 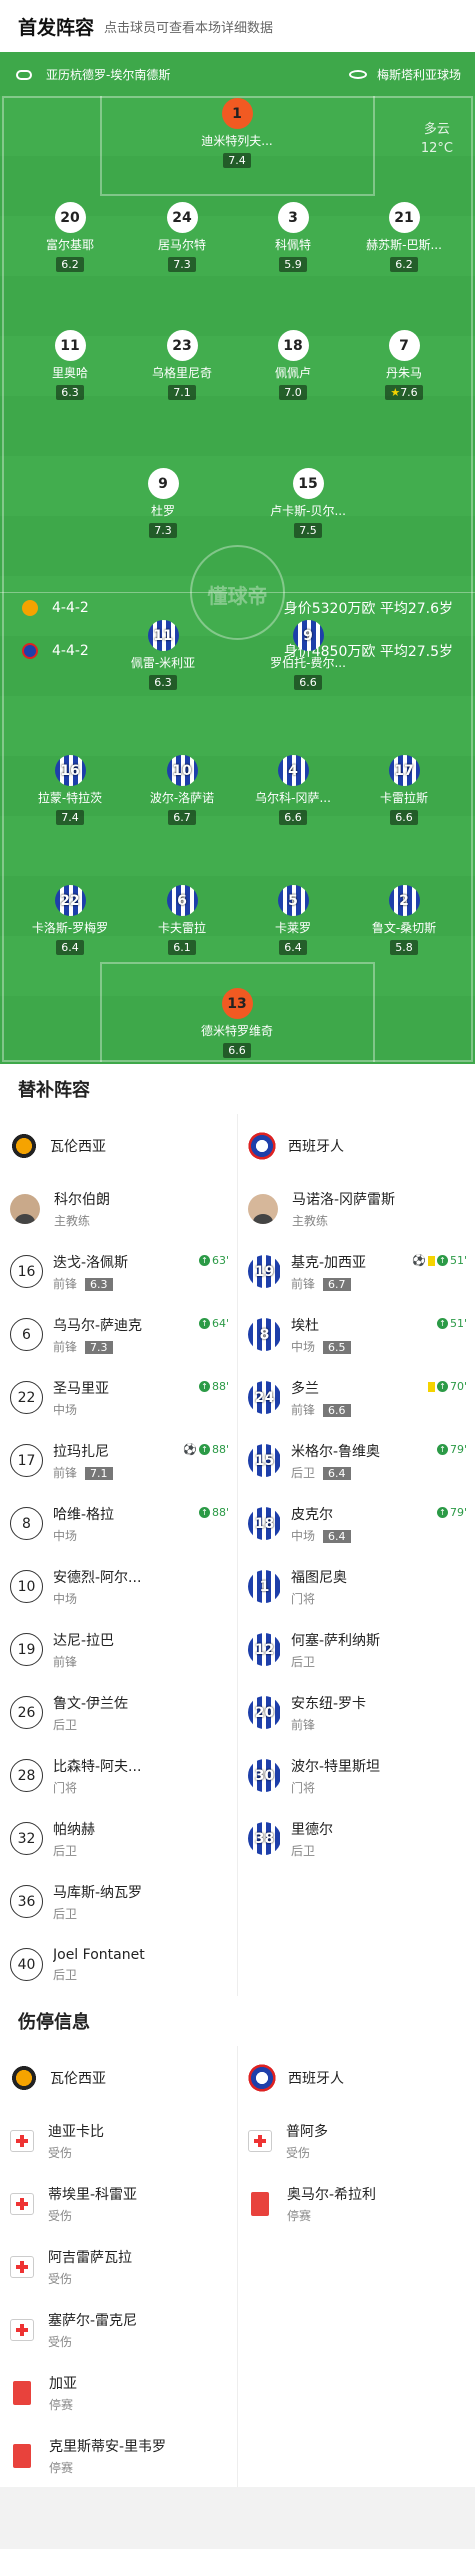 I want to click on player-marker: 1 迪米特列夫... 7.4, so click(x=237, y=133).